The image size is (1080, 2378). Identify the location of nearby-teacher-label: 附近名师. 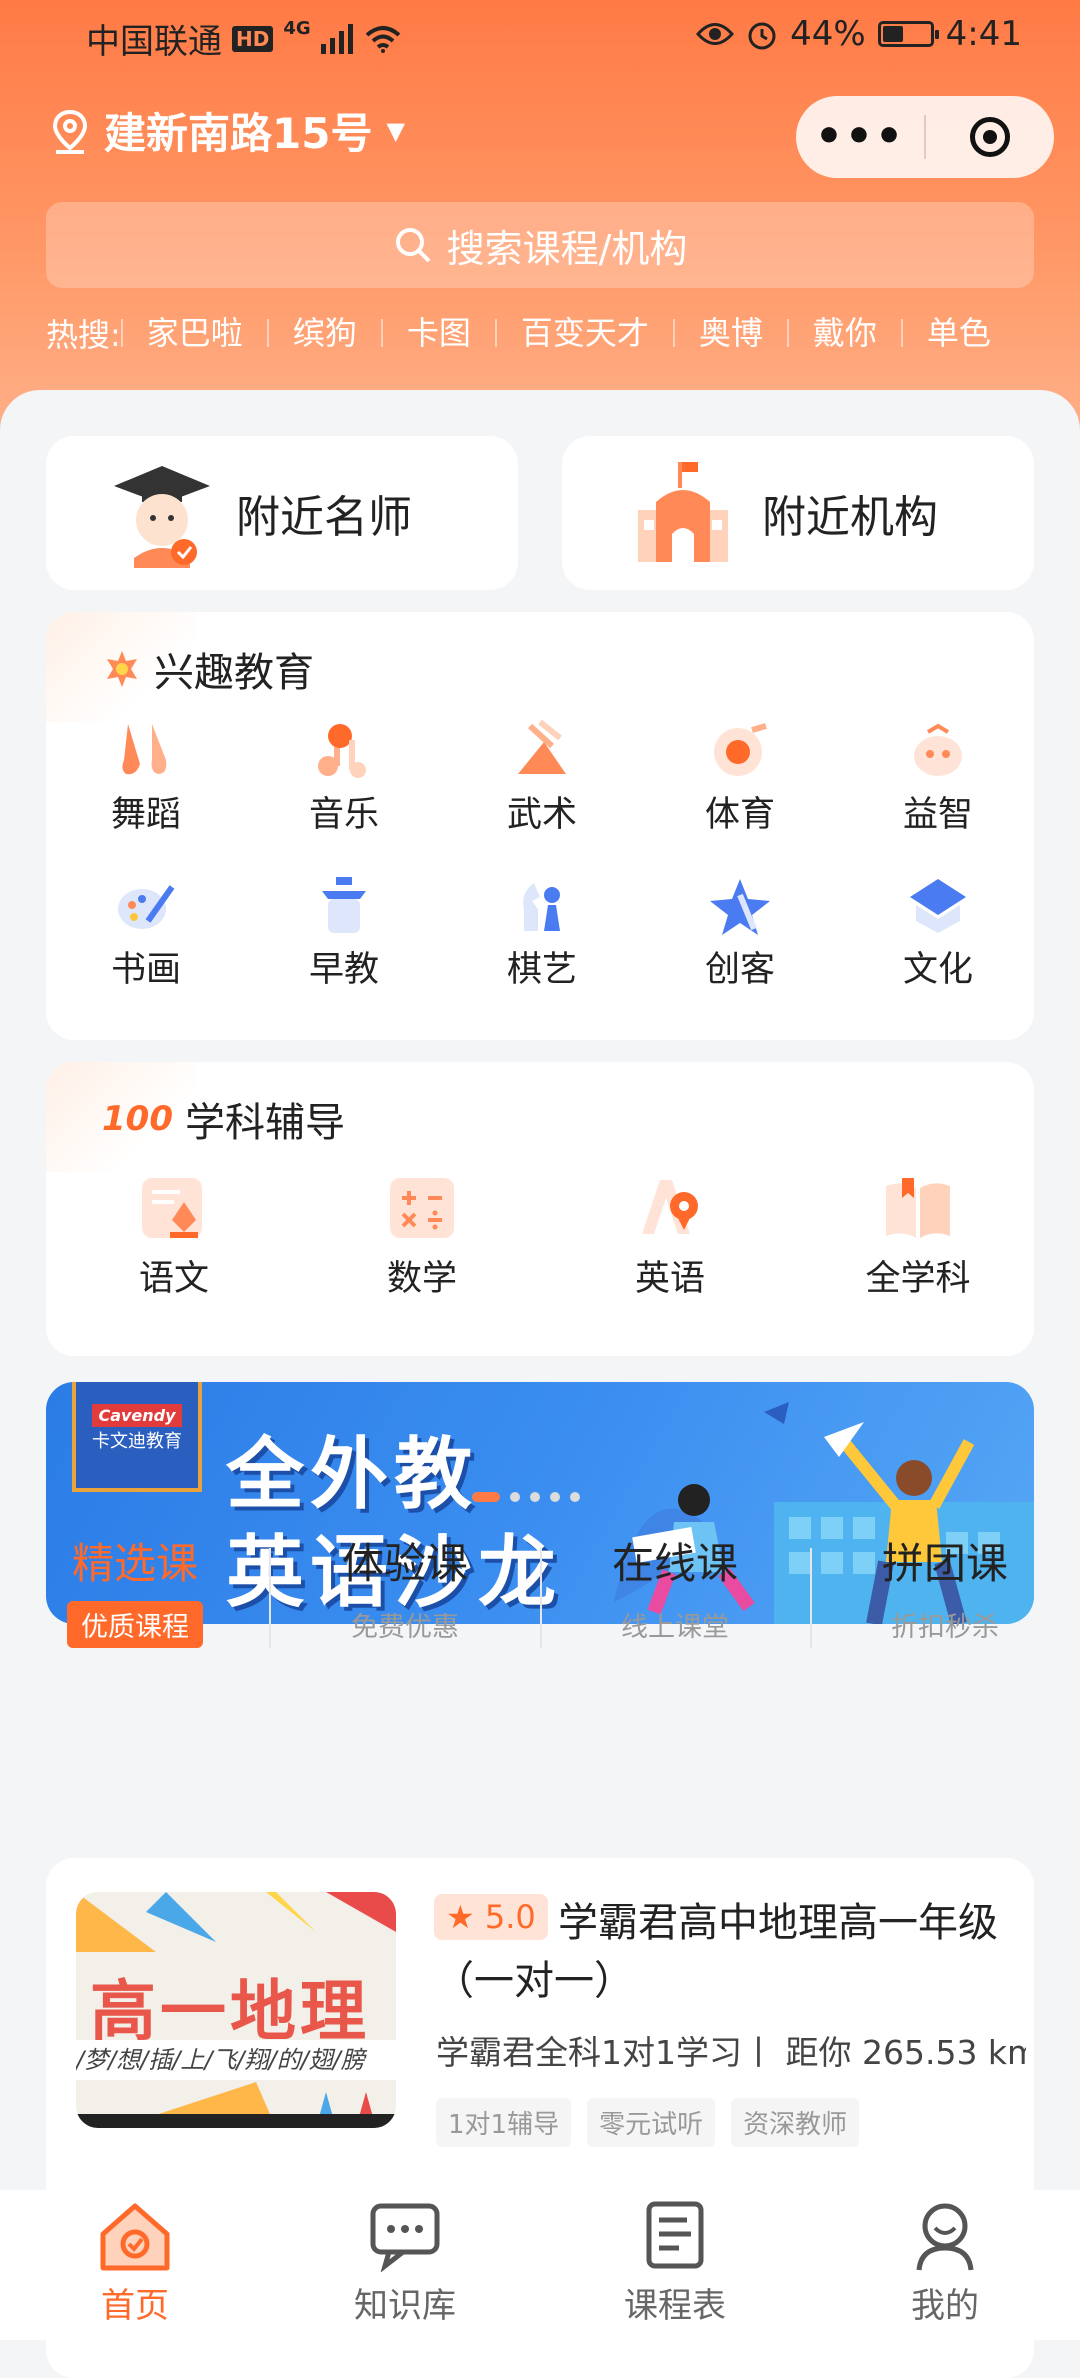
(324, 517).